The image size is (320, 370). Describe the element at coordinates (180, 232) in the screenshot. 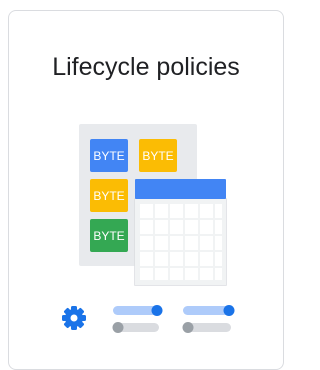

I see `table-icon` at that location.